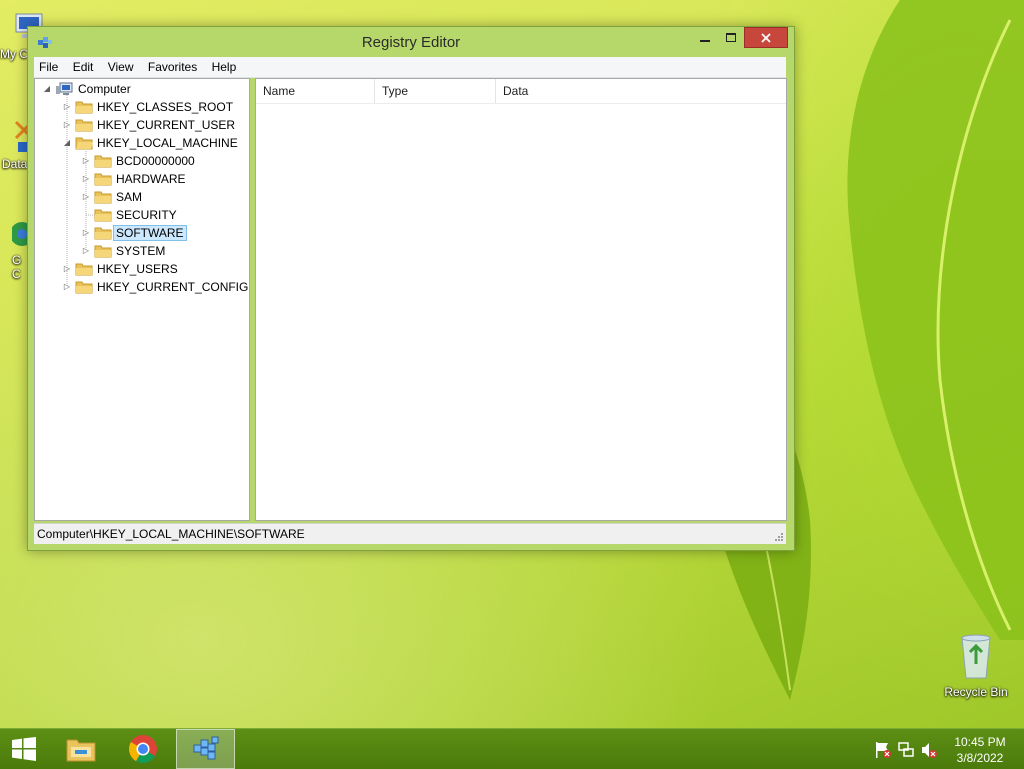 This screenshot has height=769, width=1024. What do you see at coordinates (929, 750) in the screenshot?
I see `volume-muted-icon` at bounding box center [929, 750].